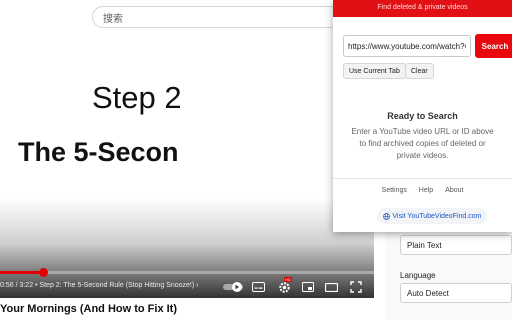  I want to click on hd-badge: HD, so click(288, 279).